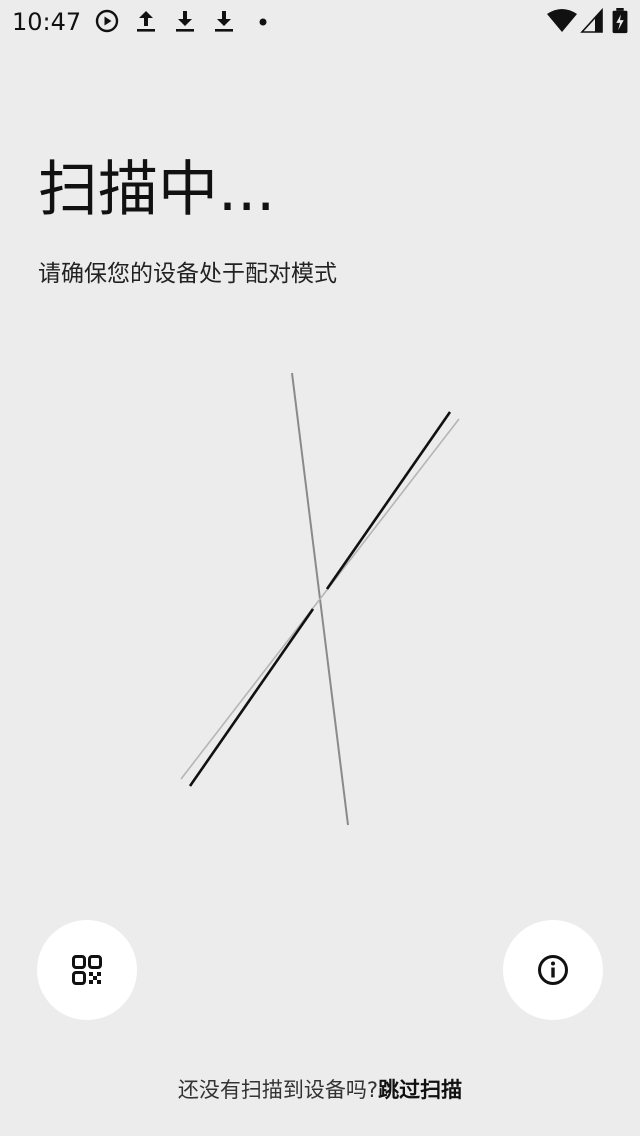 Image resolution: width=640 pixels, height=1136 pixels. Describe the element at coordinates (251, 697) in the screenshot. I see `scan-line-black-lower` at that location.